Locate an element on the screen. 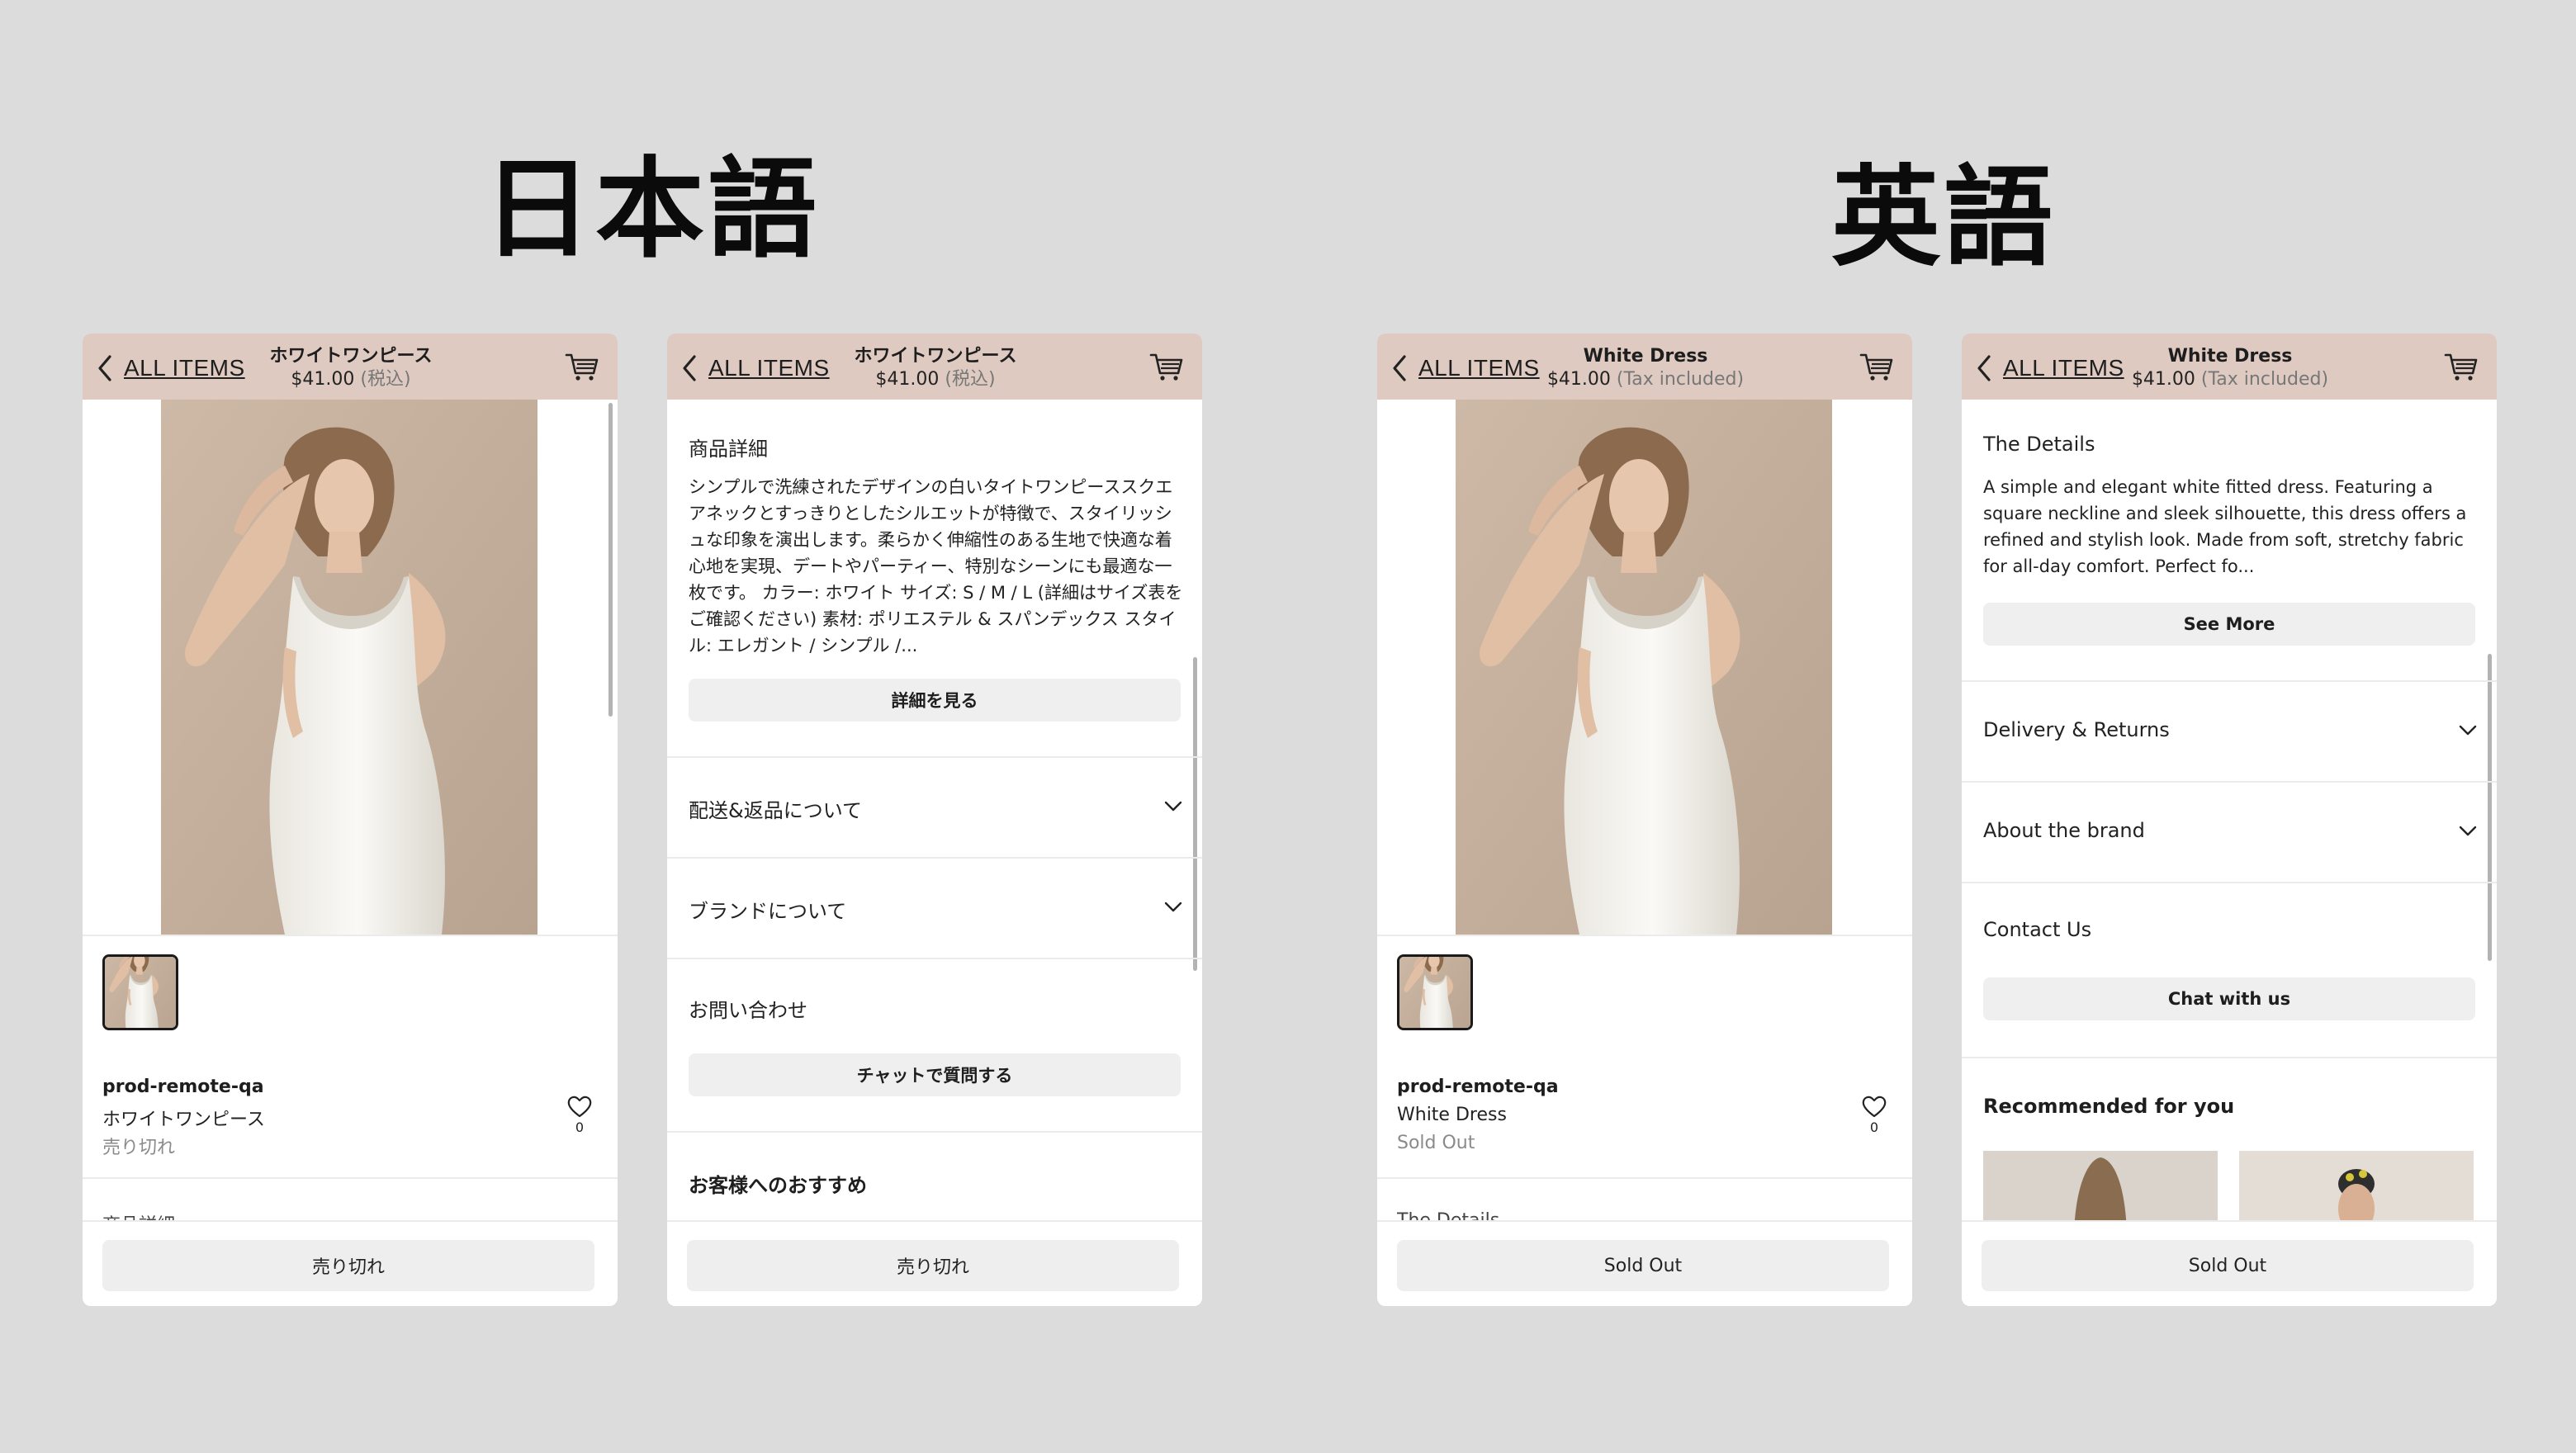 Image resolution: width=2576 pixels, height=1453 pixels. accordion-label: About the brand is located at coordinates (2064, 830).